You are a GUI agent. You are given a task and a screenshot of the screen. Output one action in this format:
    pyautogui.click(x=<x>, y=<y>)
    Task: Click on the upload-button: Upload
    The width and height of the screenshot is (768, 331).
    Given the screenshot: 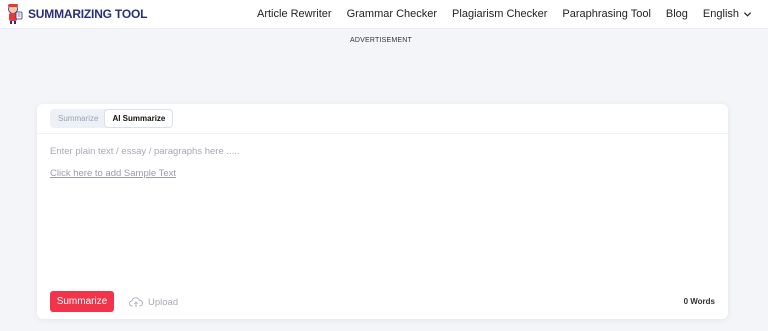 What is the action you would take?
    pyautogui.click(x=153, y=302)
    